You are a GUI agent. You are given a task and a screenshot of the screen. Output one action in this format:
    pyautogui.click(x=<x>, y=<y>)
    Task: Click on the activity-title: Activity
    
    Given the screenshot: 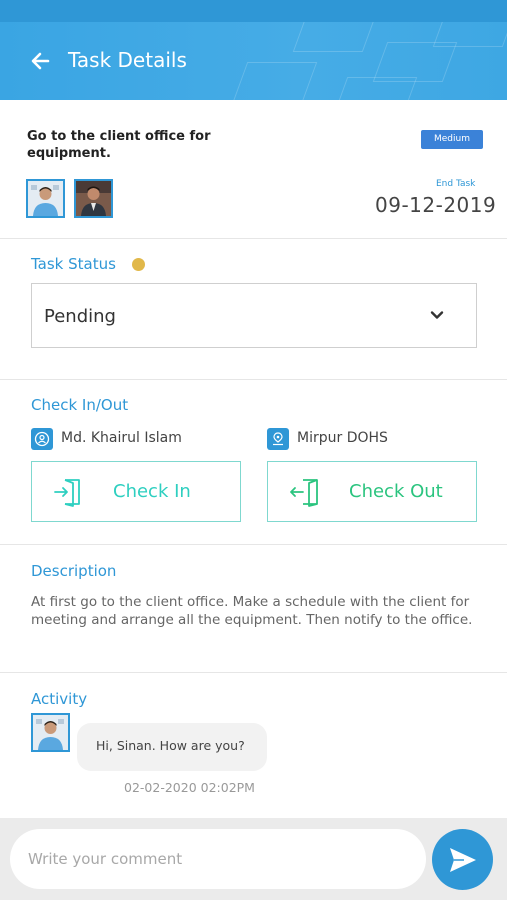 What is the action you would take?
    pyautogui.click(x=59, y=699)
    